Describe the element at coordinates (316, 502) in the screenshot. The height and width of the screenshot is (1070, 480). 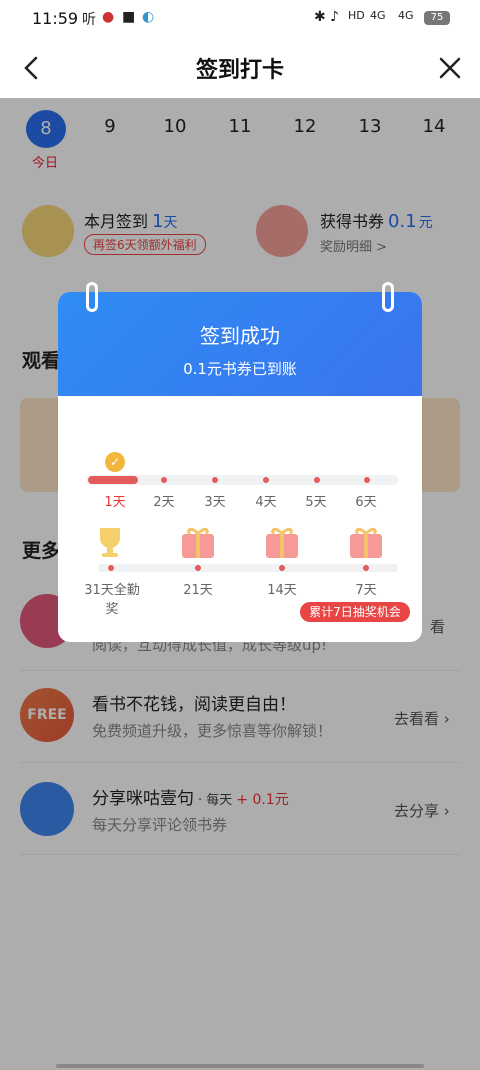
I see `day-label: 5天` at that location.